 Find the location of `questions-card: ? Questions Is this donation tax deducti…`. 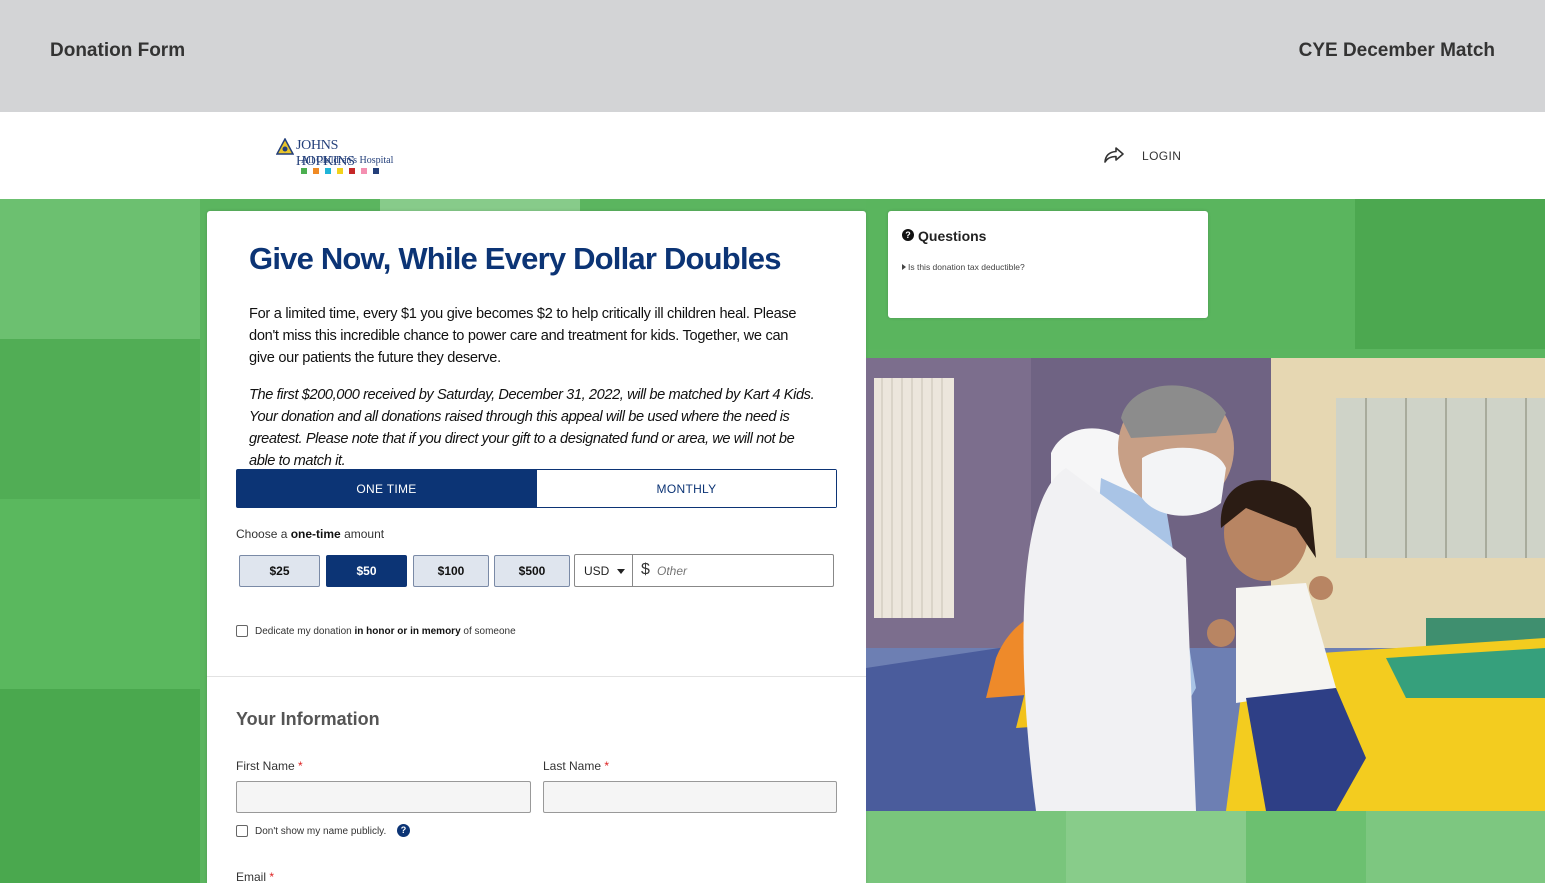

questions-card: ? Questions Is this donation tax deducti… is located at coordinates (1048, 264).